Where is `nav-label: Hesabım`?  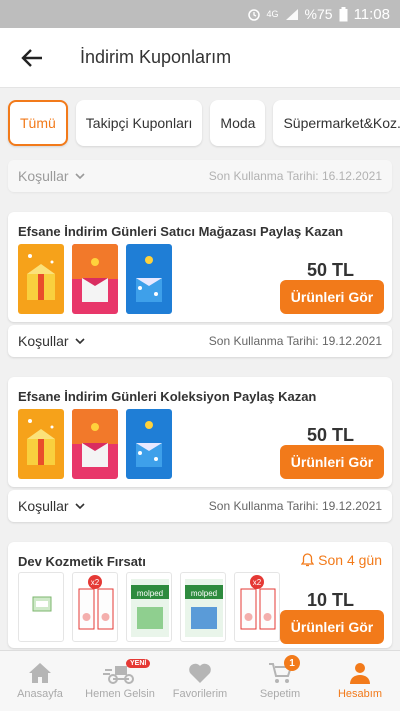
nav-label: Hesabım is located at coordinates (360, 694).